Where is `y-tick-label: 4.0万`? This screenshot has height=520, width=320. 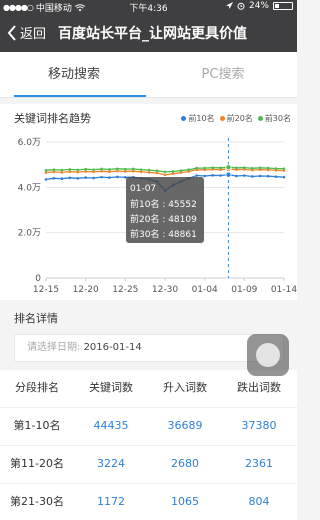 y-tick-label: 4.0万 is located at coordinates (29, 188).